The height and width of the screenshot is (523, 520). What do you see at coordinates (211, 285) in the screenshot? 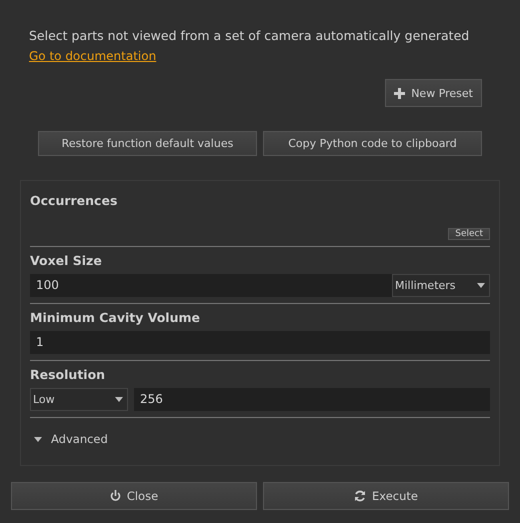
I see `voxel-size-field: 100` at bounding box center [211, 285].